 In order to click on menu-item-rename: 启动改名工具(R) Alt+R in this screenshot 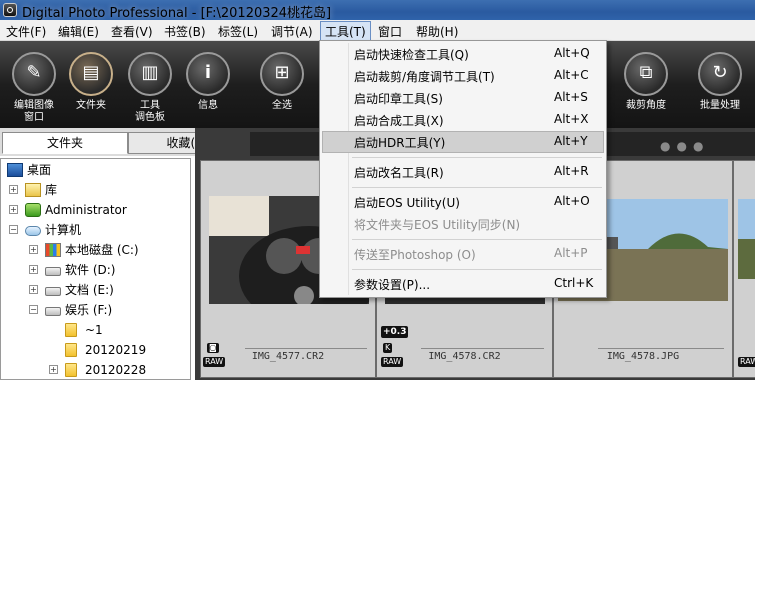, I will do `click(463, 172)`.